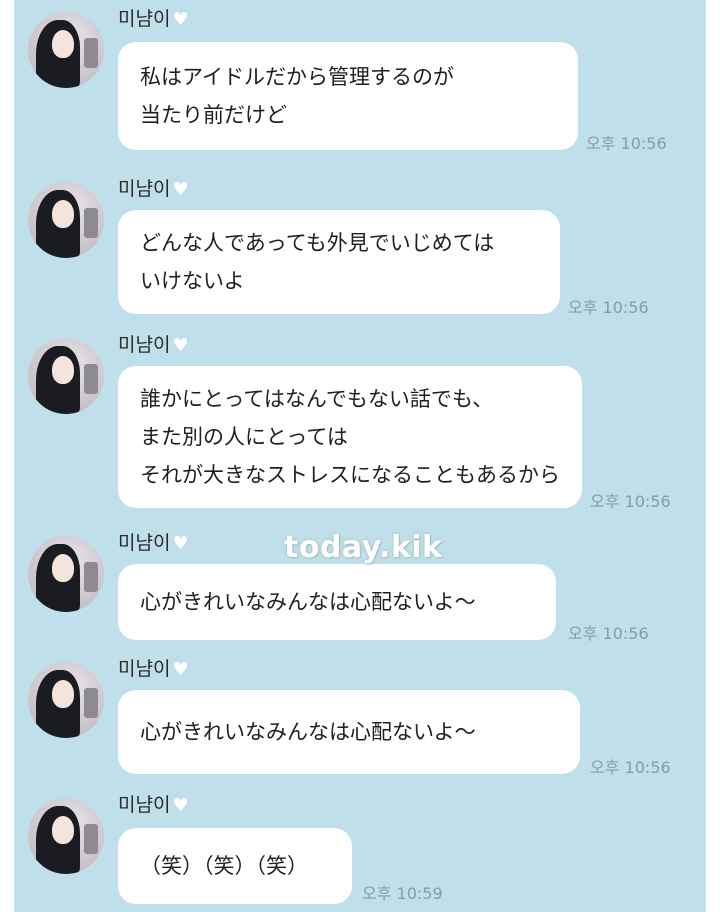 This screenshot has height=912, width=720. What do you see at coordinates (339, 262) in the screenshot?
I see `message-bubble: どんな人であっても外見でいじめては いけないよ` at bounding box center [339, 262].